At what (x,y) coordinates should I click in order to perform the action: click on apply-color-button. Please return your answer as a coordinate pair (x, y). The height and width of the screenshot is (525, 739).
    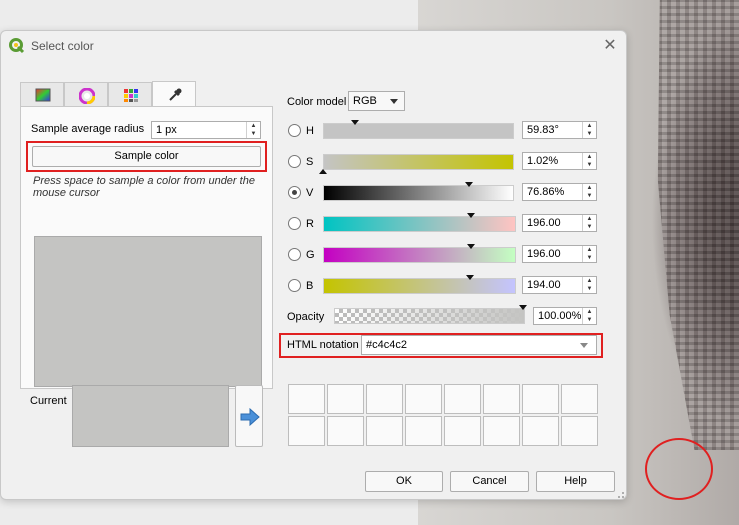
    Looking at the image, I should click on (249, 416).